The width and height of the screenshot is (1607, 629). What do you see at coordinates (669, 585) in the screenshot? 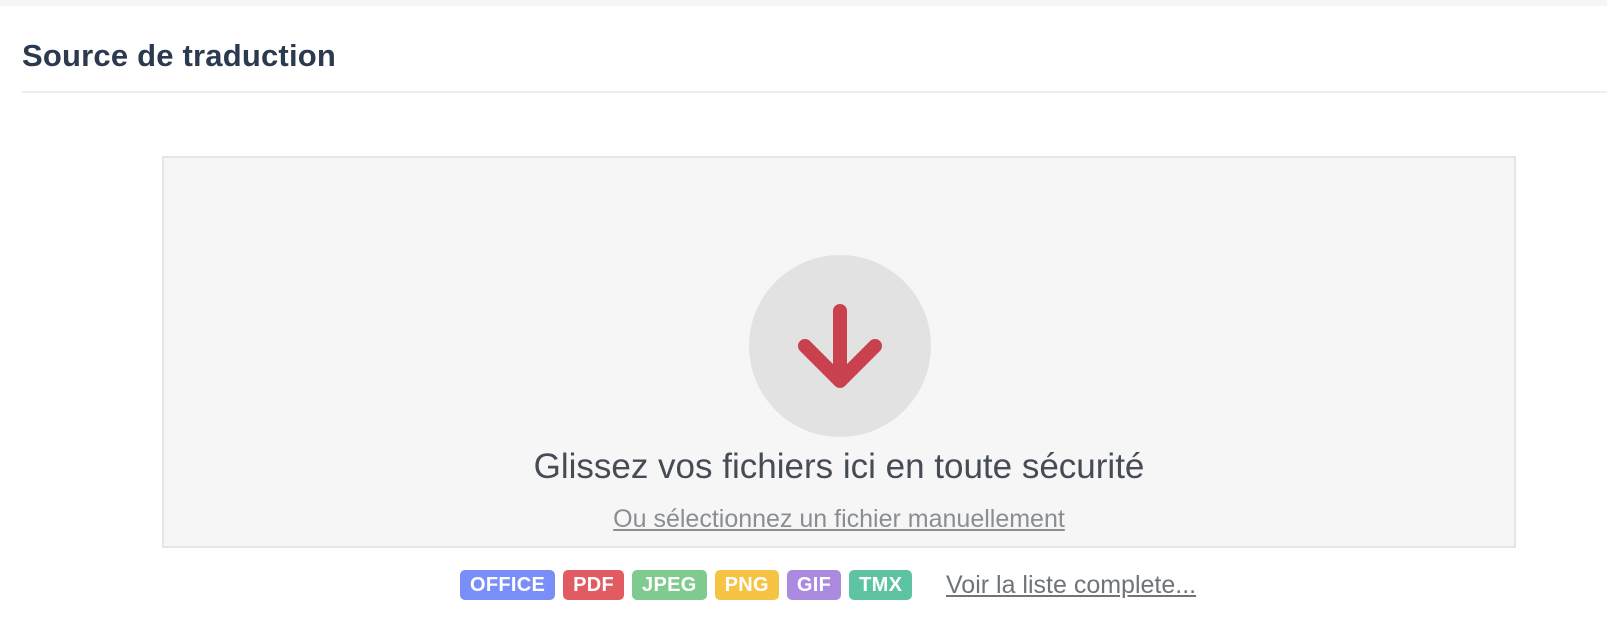
I see `format-badge-jpeg: JPEG` at bounding box center [669, 585].